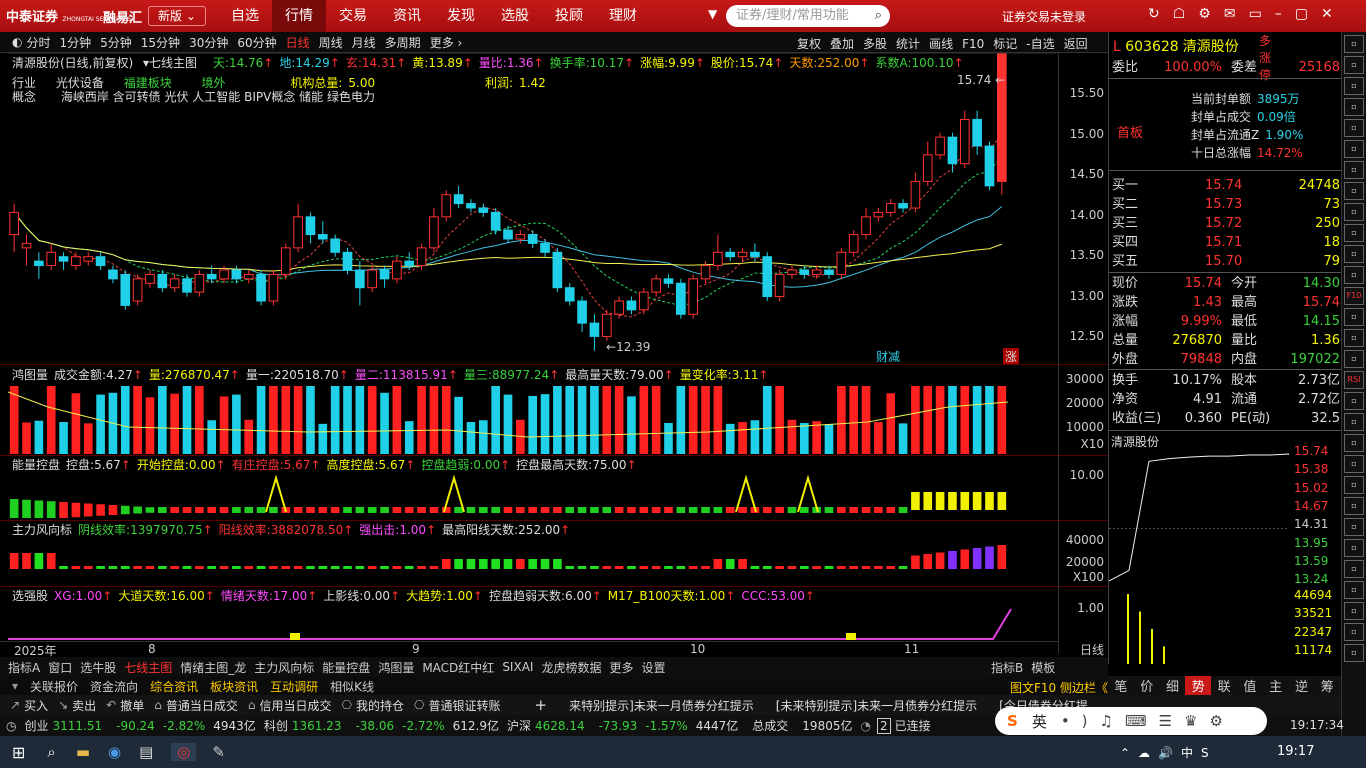 Image resolution: width=1366 pixels, height=768 pixels. I want to click on trade-action-icon: ↘, so click(63, 705).